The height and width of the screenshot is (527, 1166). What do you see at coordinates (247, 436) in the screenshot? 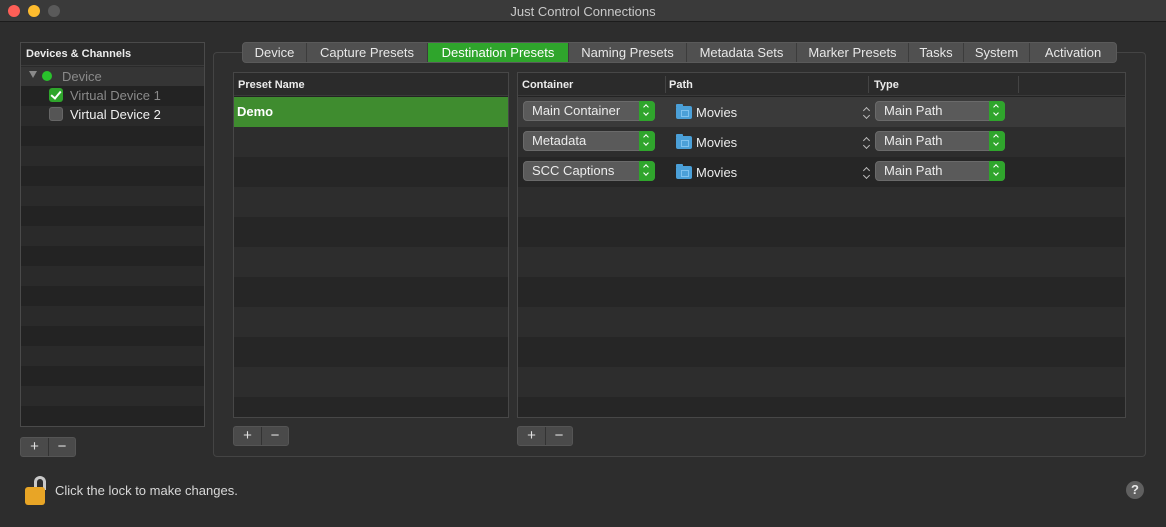
I see `add-preset-button: +` at bounding box center [247, 436].